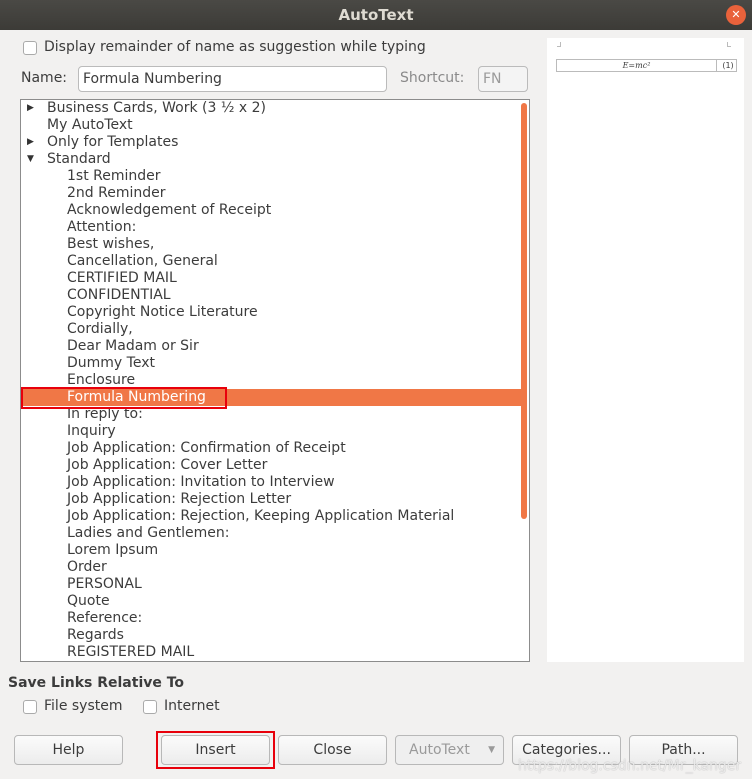  I want to click on watermark: https://blog.csdn.net/Mr_kanger, so click(630, 766).